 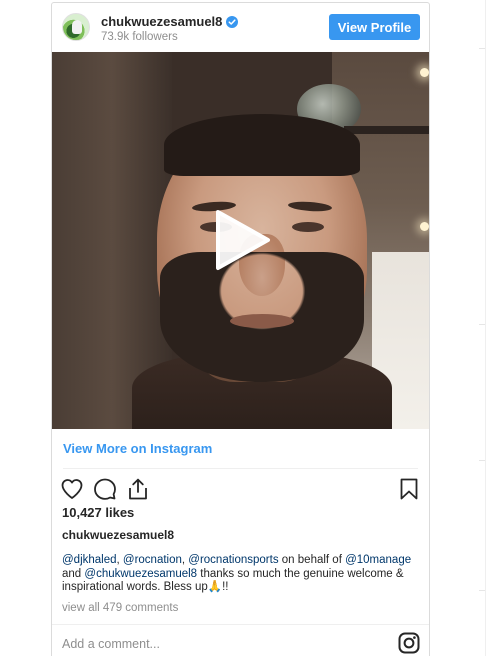 I want to click on like-count: 10,427 likes, so click(x=98, y=513).